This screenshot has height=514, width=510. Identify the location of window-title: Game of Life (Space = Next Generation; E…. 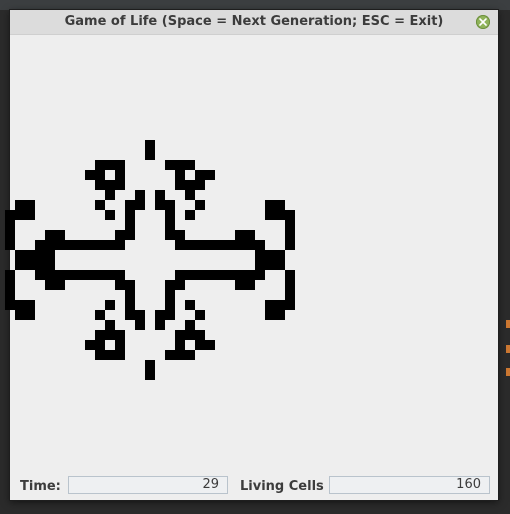
(254, 21).